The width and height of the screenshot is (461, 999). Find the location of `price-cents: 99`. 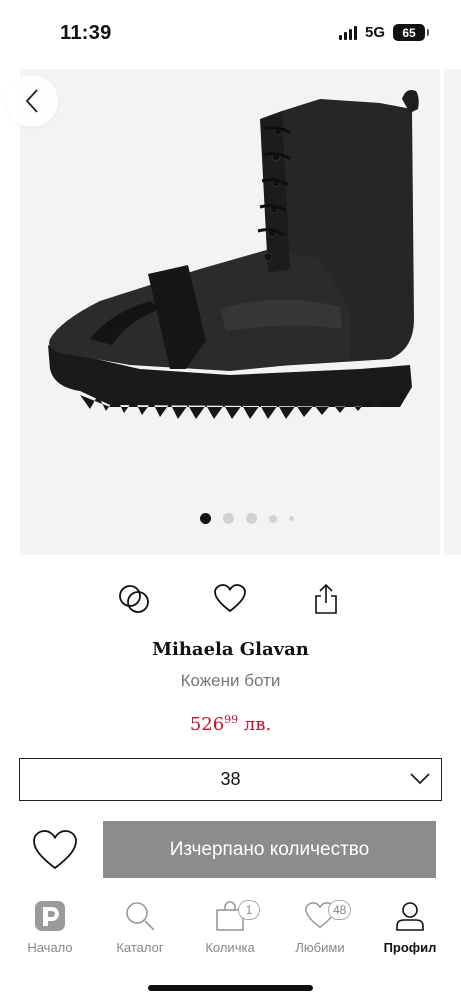

price-cents: 99 is located at coordinates (231, 719).